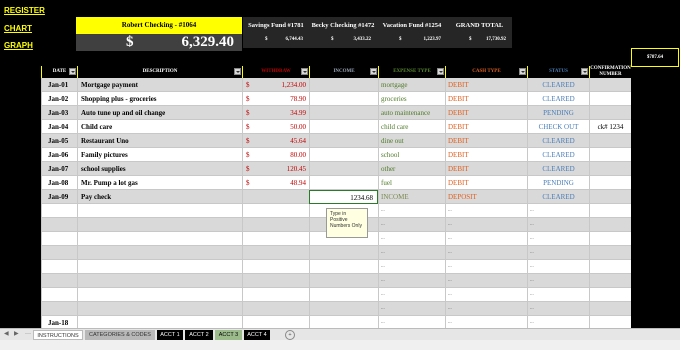 The width and height of the screenshot is (680, 350). What do you see at coordinates (18, 45) in the screenshot?
I see `graph-link: GRAPH` at bounding box center [18, 45].